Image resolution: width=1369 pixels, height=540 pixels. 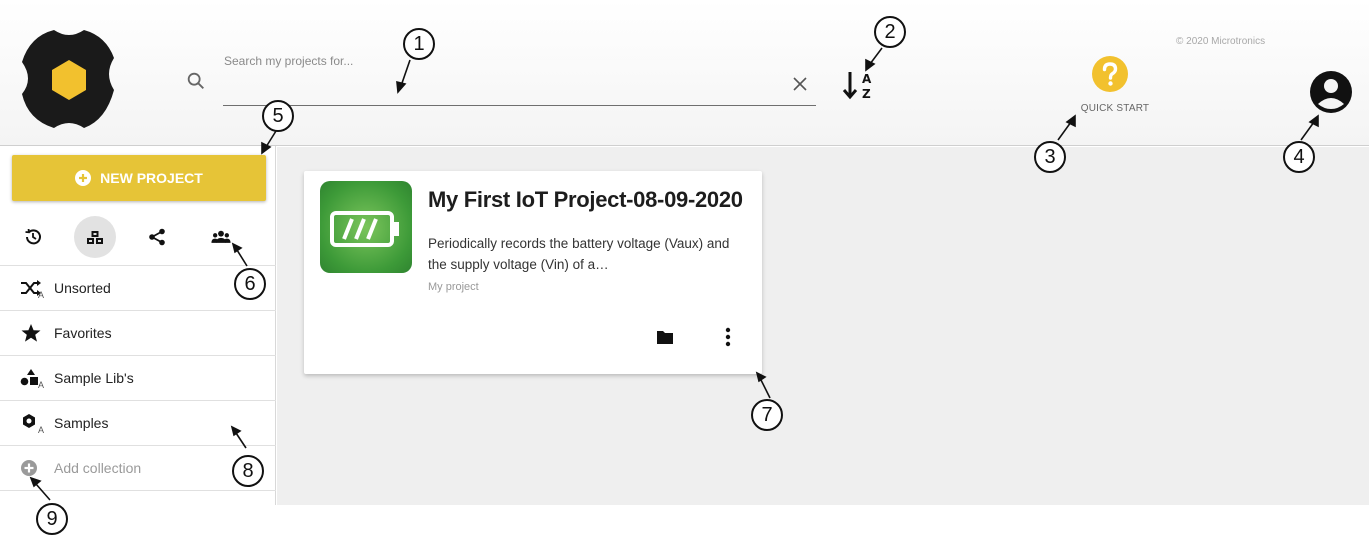 What do you see at coordinates (860, 85) in the screenshot?
I see `sort-az-icon: A Z` at bounding box center [860, 85].